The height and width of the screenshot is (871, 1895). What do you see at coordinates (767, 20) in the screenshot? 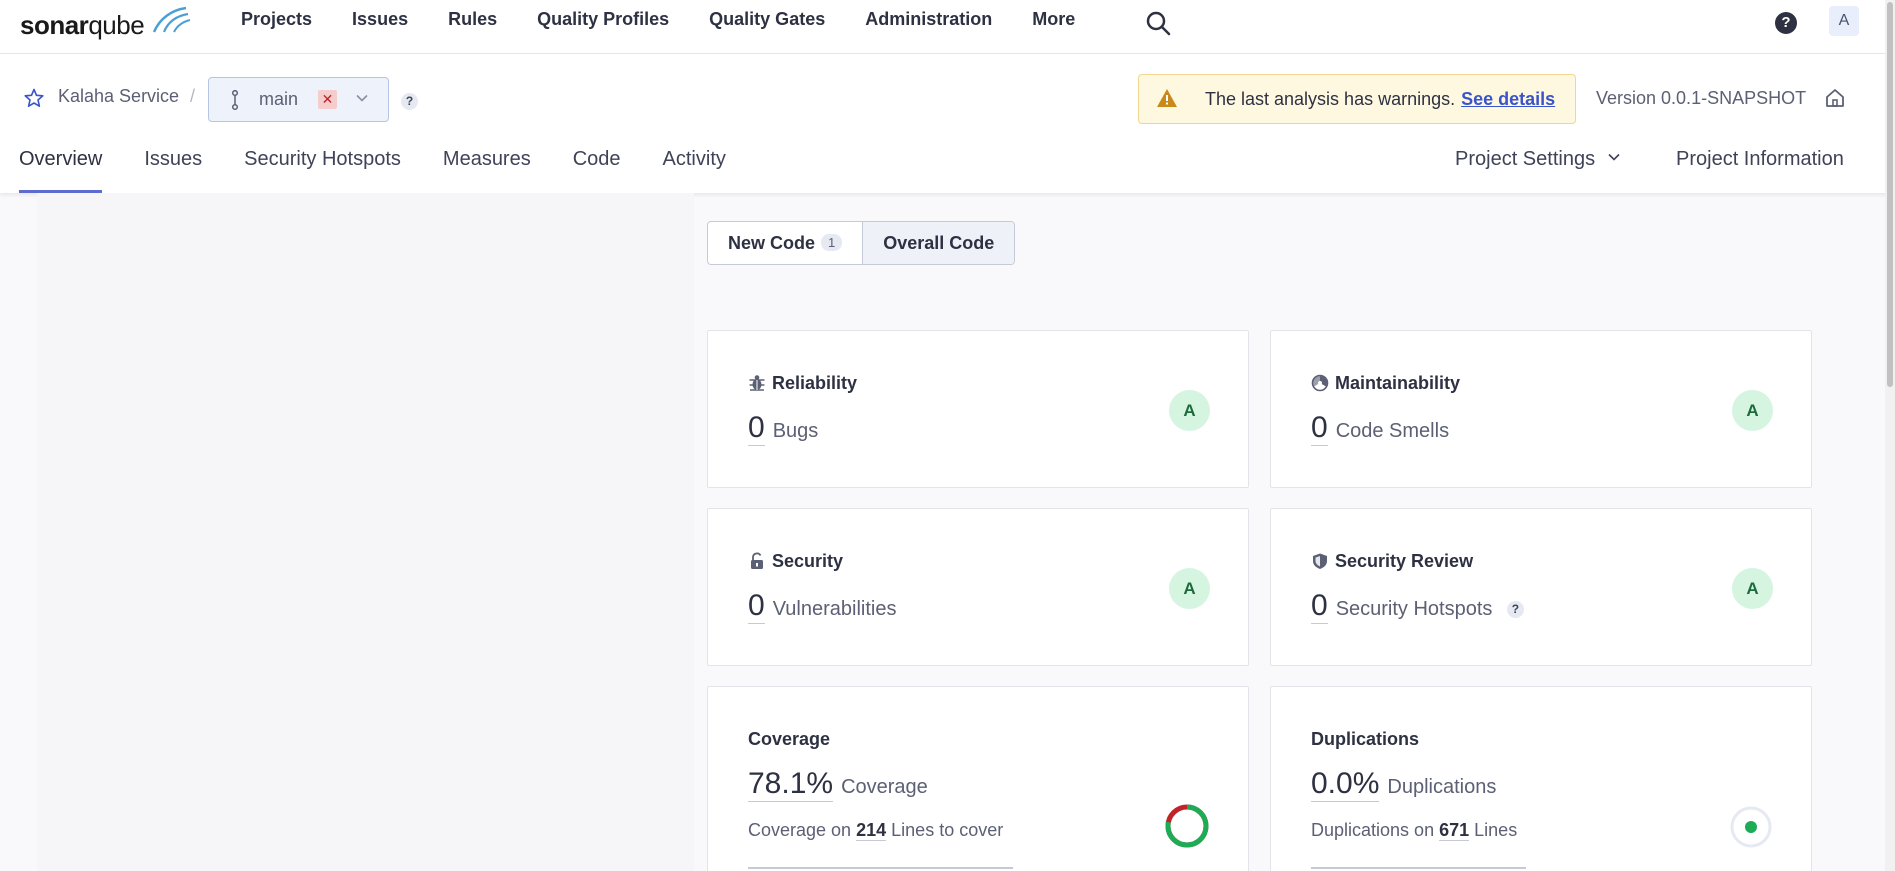
I see `nav-quality-gates: Quality Gates` at bounding box center [767, 20].